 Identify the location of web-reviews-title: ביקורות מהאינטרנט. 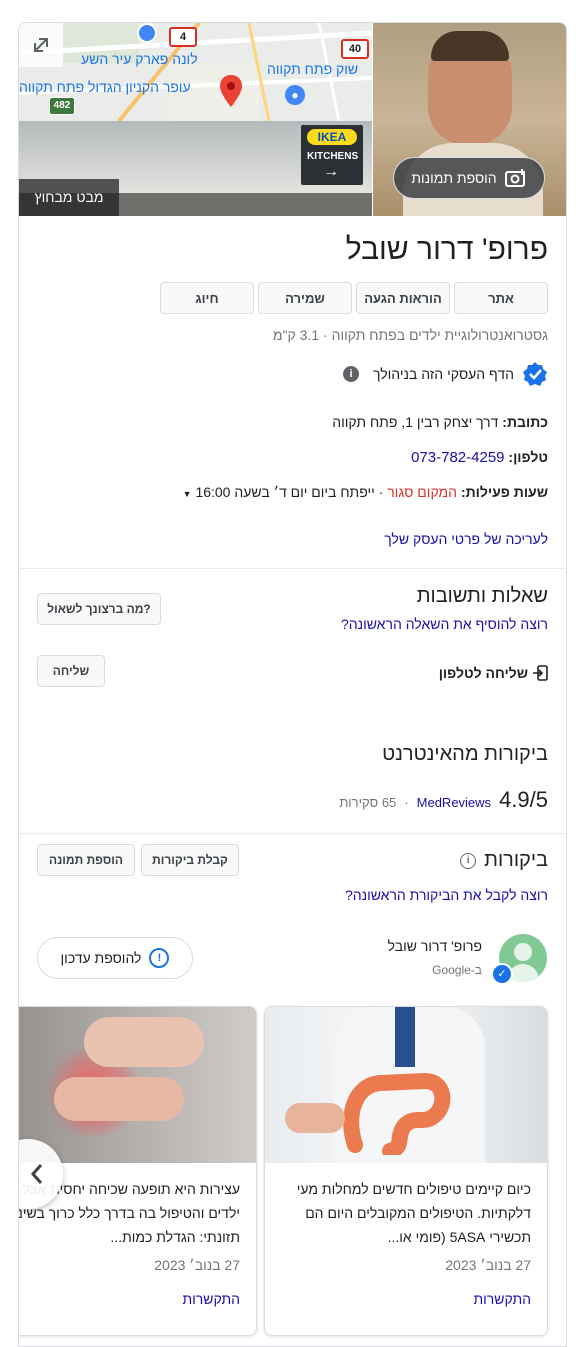
(465, 754).